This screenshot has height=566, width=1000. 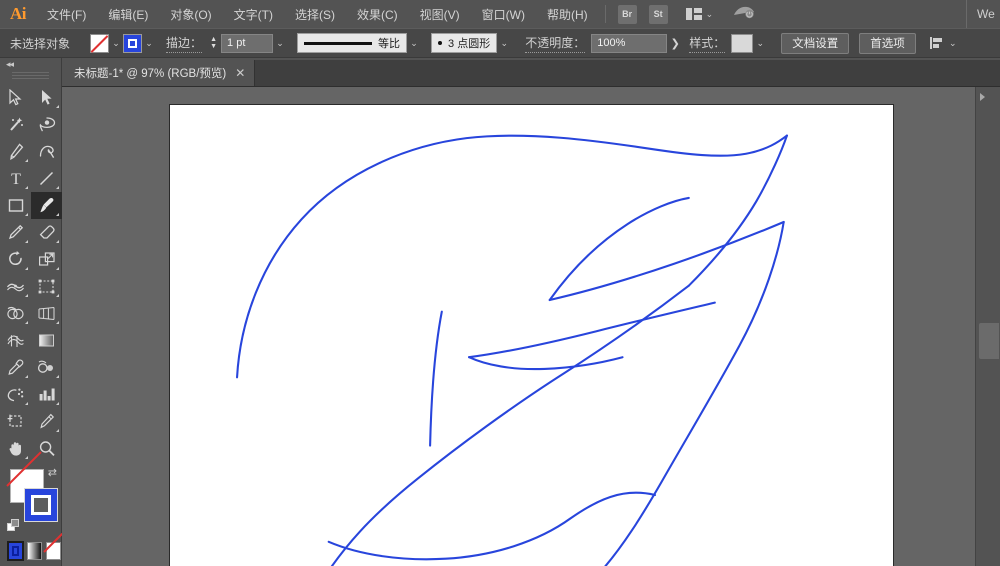 What do you see at coordinates (15, 124) in the screenshot?
I see `tool-magic-wand` at bounding box center [15, 124].